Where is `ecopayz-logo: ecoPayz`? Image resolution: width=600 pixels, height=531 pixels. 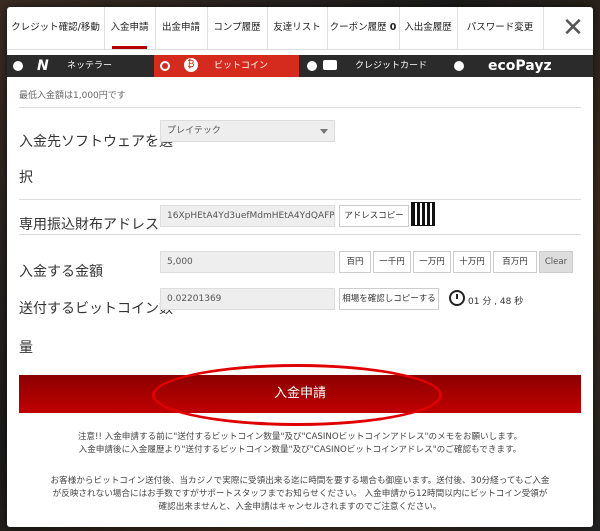 ecopayz-logo: ecoPayz is located at coordinates (520, 66).